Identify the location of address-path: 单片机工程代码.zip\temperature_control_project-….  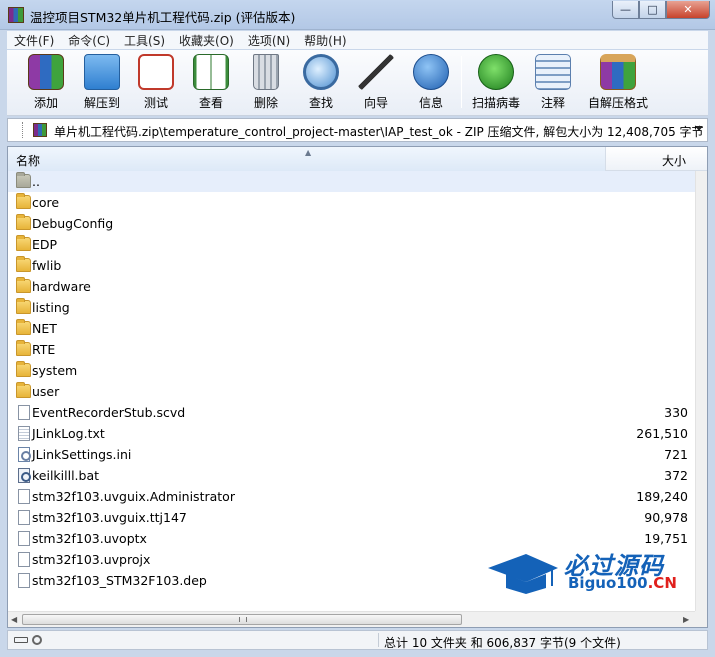
(379, 132).